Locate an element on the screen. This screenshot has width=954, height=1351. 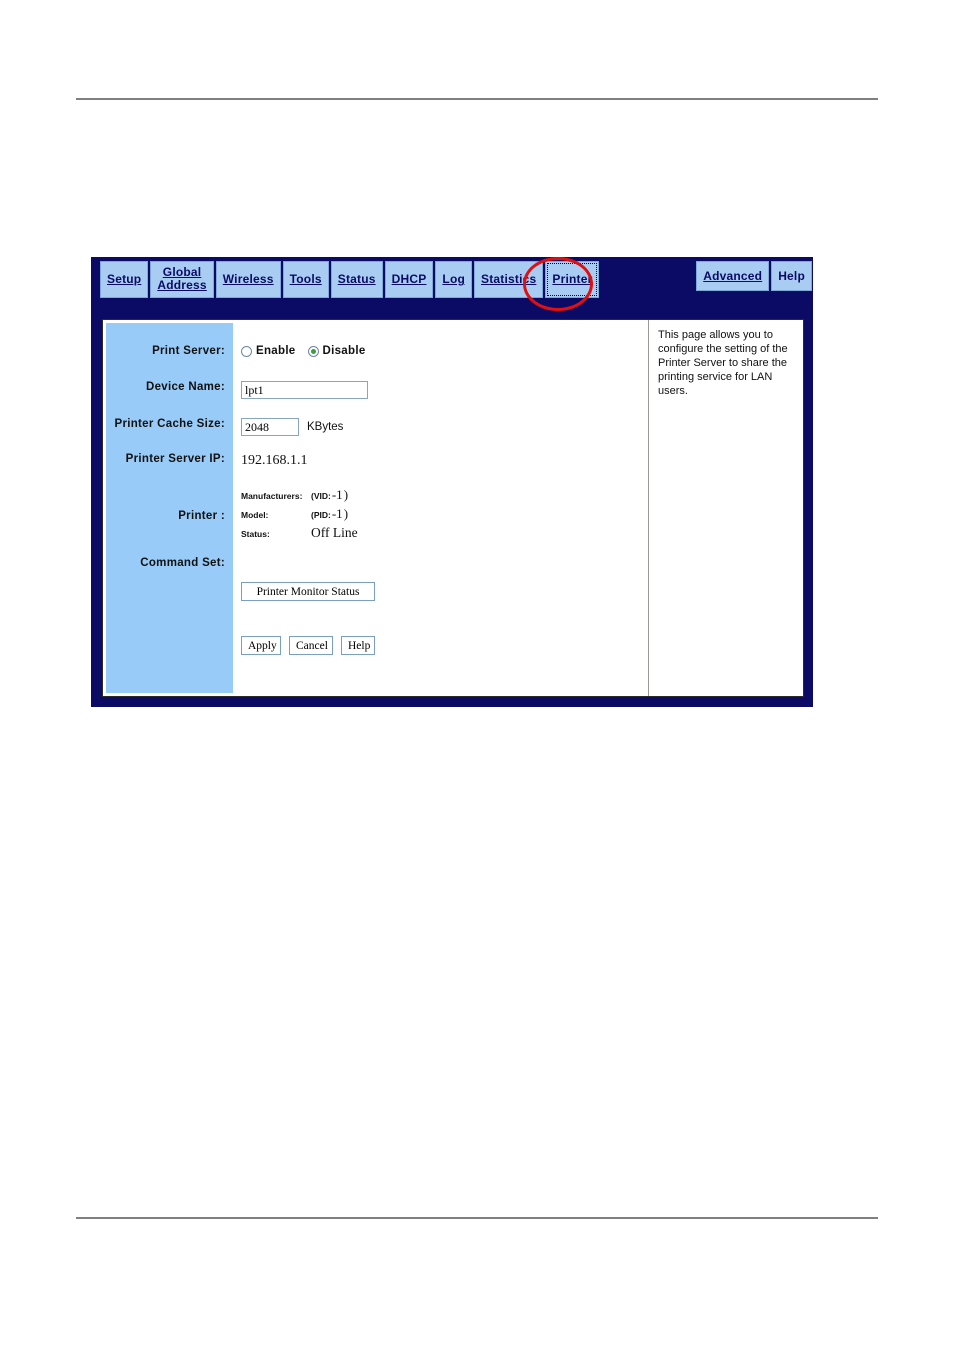
tab-wireless-label: Wireless is located at coordinates (248, 279).